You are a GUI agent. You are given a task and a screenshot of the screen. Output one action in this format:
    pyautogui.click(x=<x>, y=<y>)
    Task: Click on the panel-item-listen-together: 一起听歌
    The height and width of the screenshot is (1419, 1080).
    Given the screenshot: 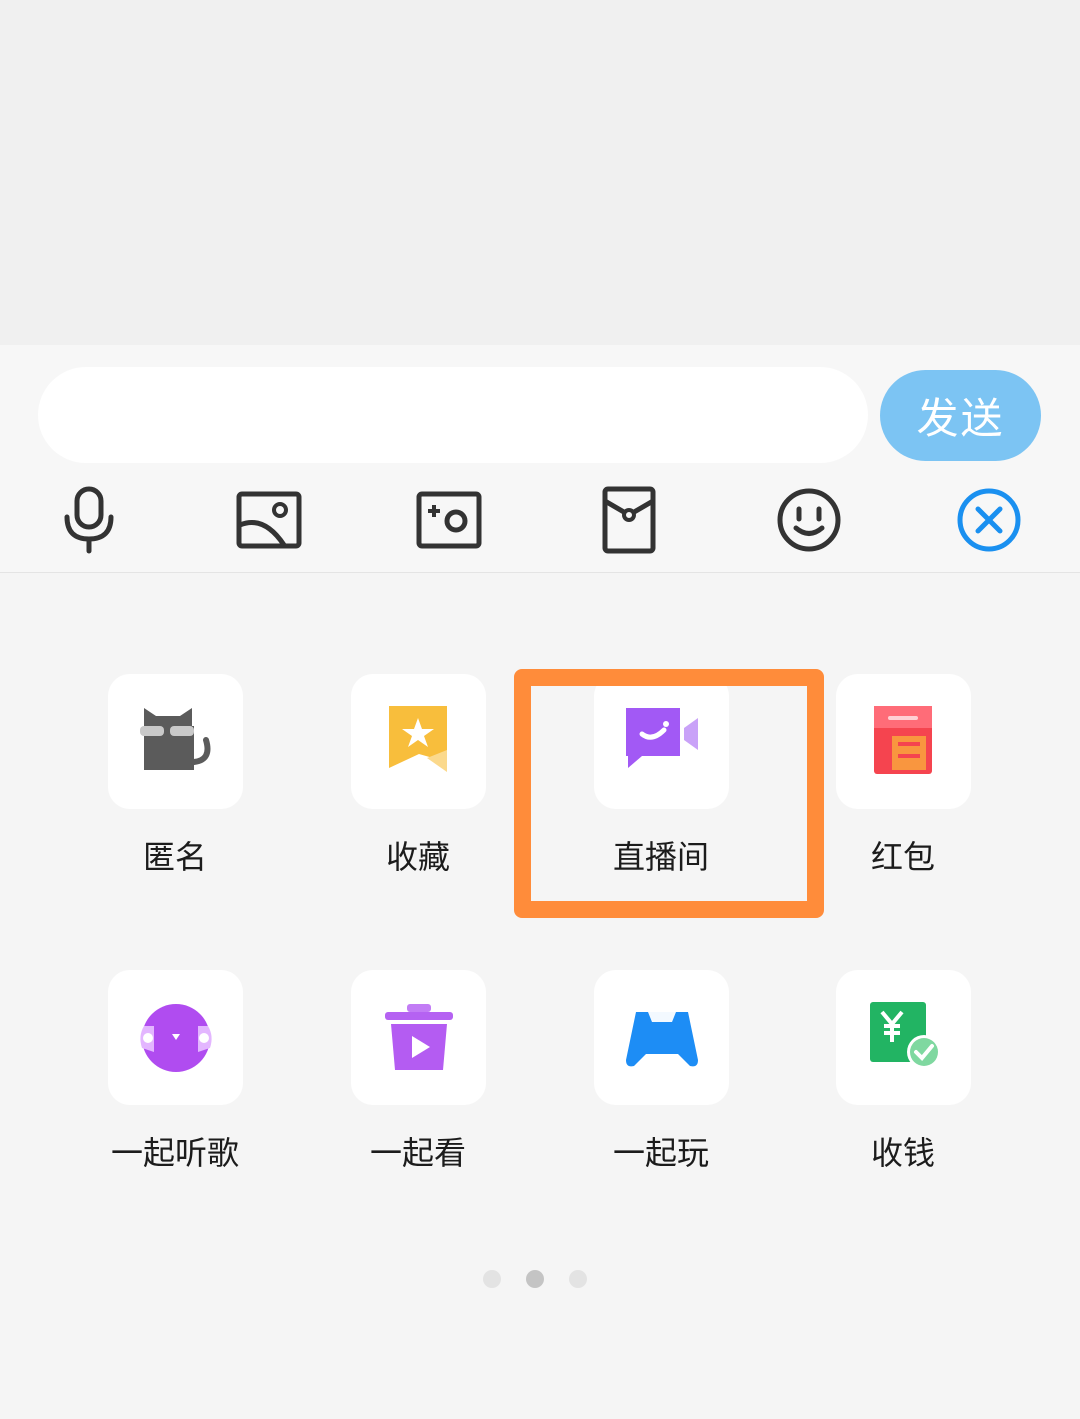 What is the action you would take?
    pyautogui.click(x=175, y=1075)
    